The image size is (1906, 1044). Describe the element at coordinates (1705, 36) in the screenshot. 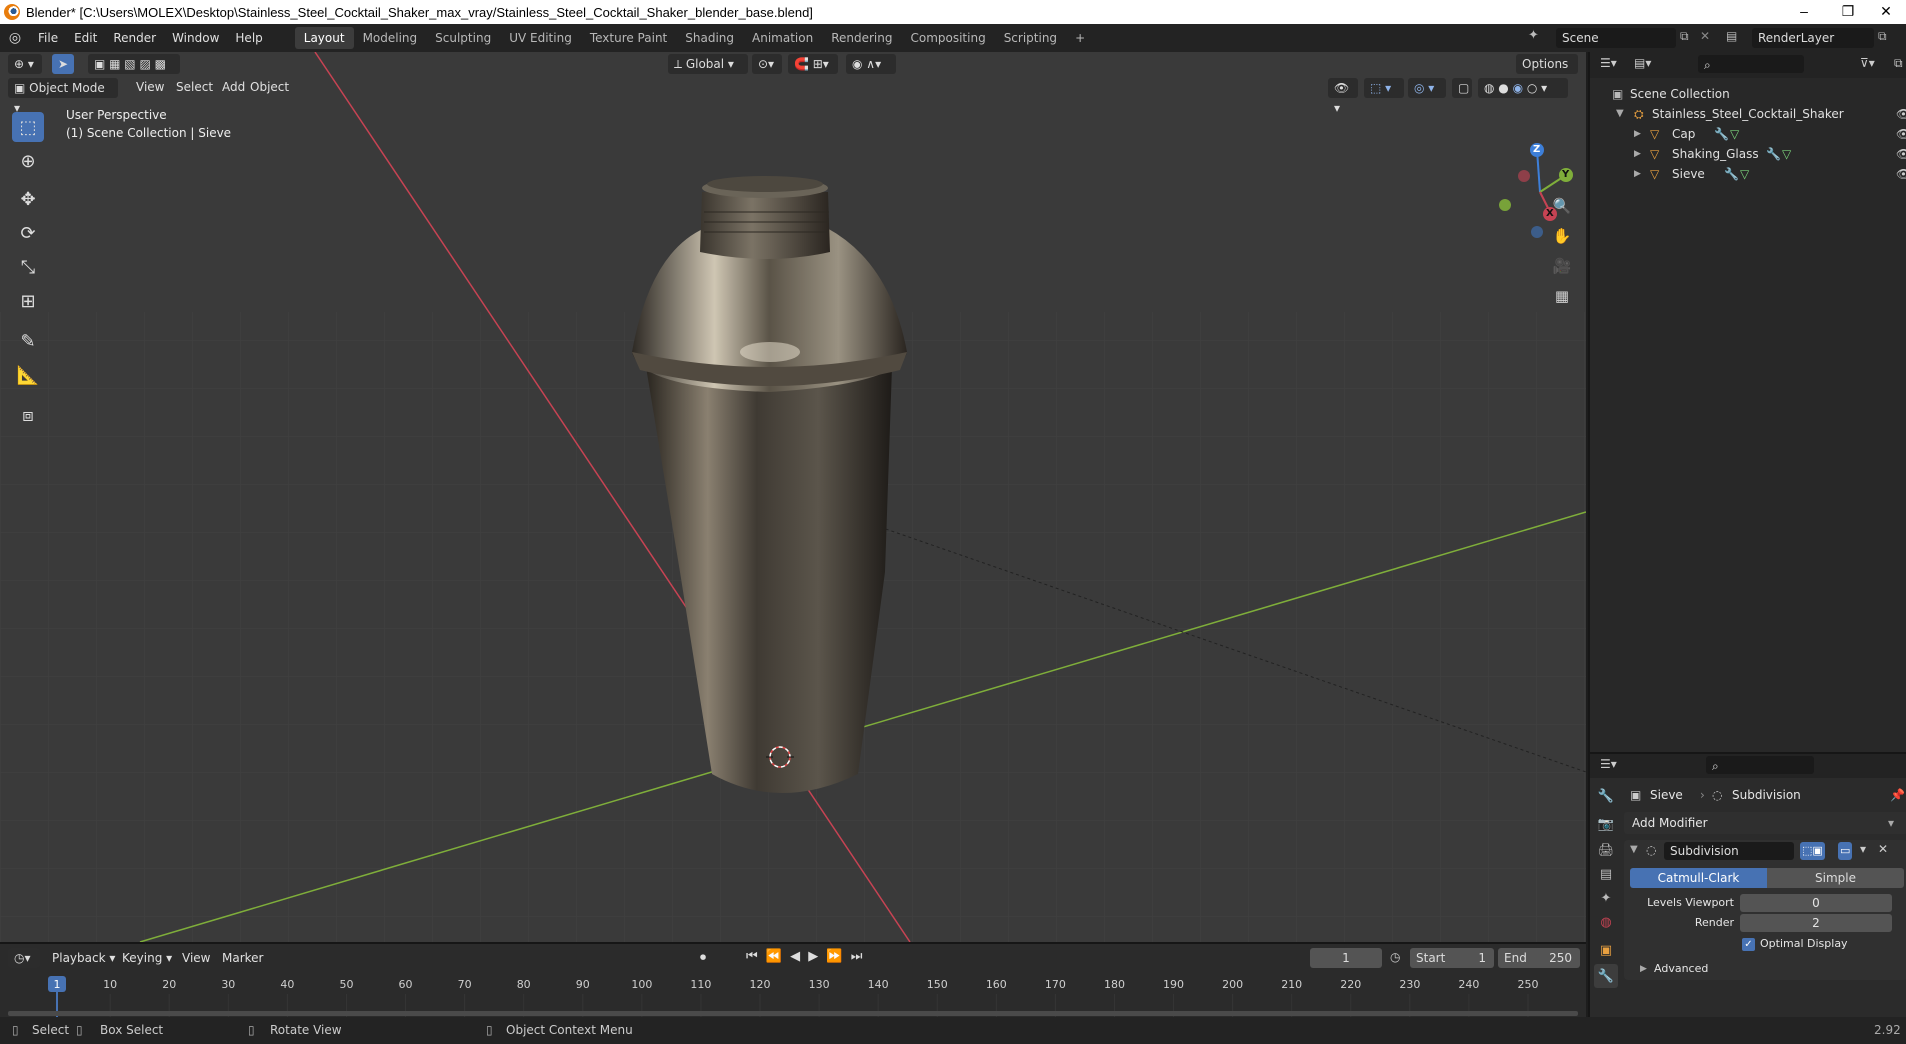

I see `remove-scene-icon: ✕` at that location.